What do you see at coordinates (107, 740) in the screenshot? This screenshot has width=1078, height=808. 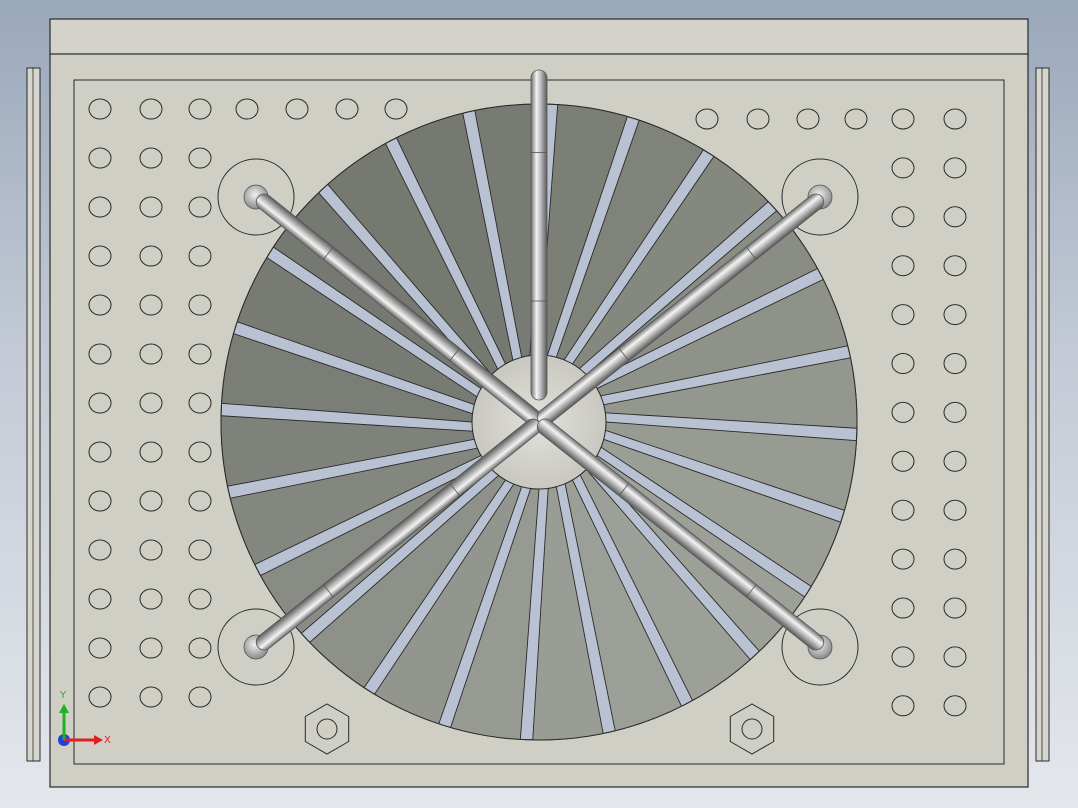 I see `x-axis-label: X` at bounding box center [107, 740].